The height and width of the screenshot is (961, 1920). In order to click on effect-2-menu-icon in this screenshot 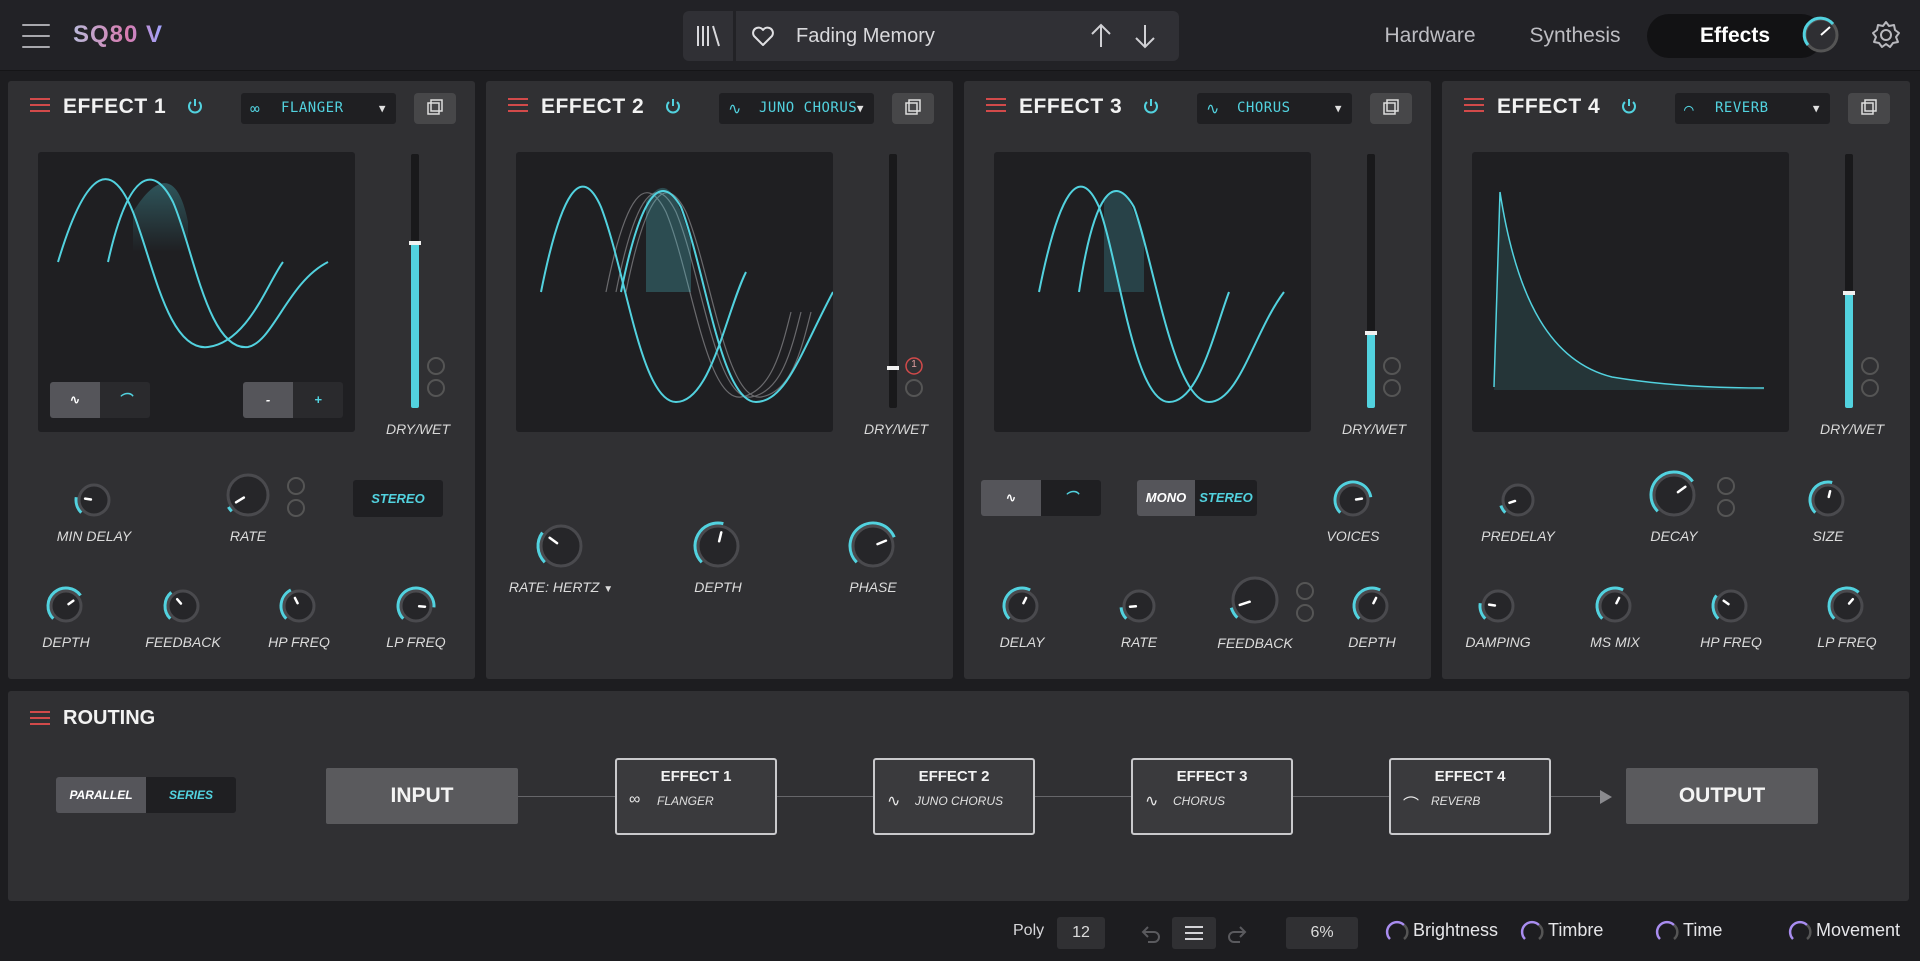, I will do `click(518, 105)`.